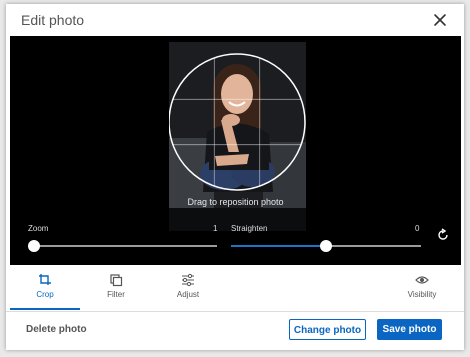 The width and height of the screenshot is (470, 357). Describe the element at coordinates (116, 280) in the screenshot. I see `filter-icon` at that location.